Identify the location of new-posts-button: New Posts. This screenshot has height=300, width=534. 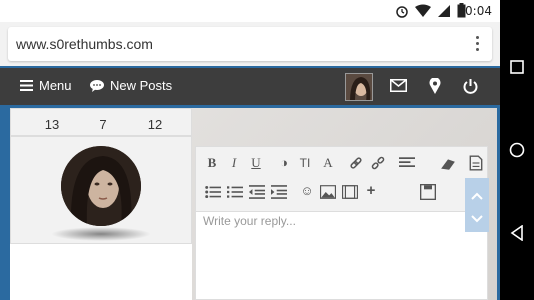
(131, 85).